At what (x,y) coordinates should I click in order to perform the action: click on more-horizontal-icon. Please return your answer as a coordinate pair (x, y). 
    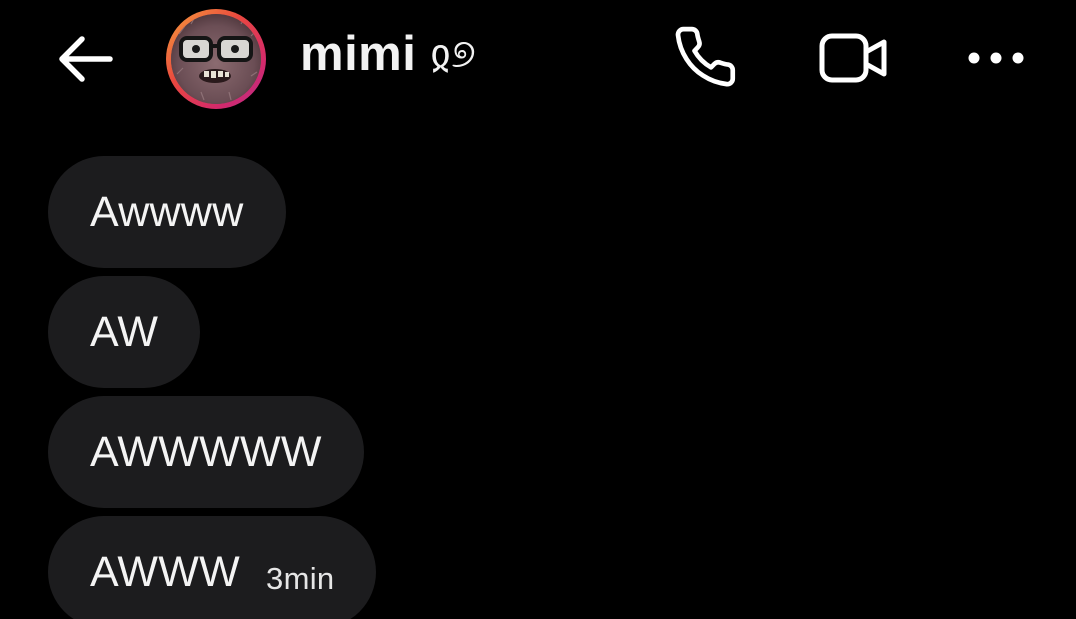
    Looking at the image, I should click on (996, 58).